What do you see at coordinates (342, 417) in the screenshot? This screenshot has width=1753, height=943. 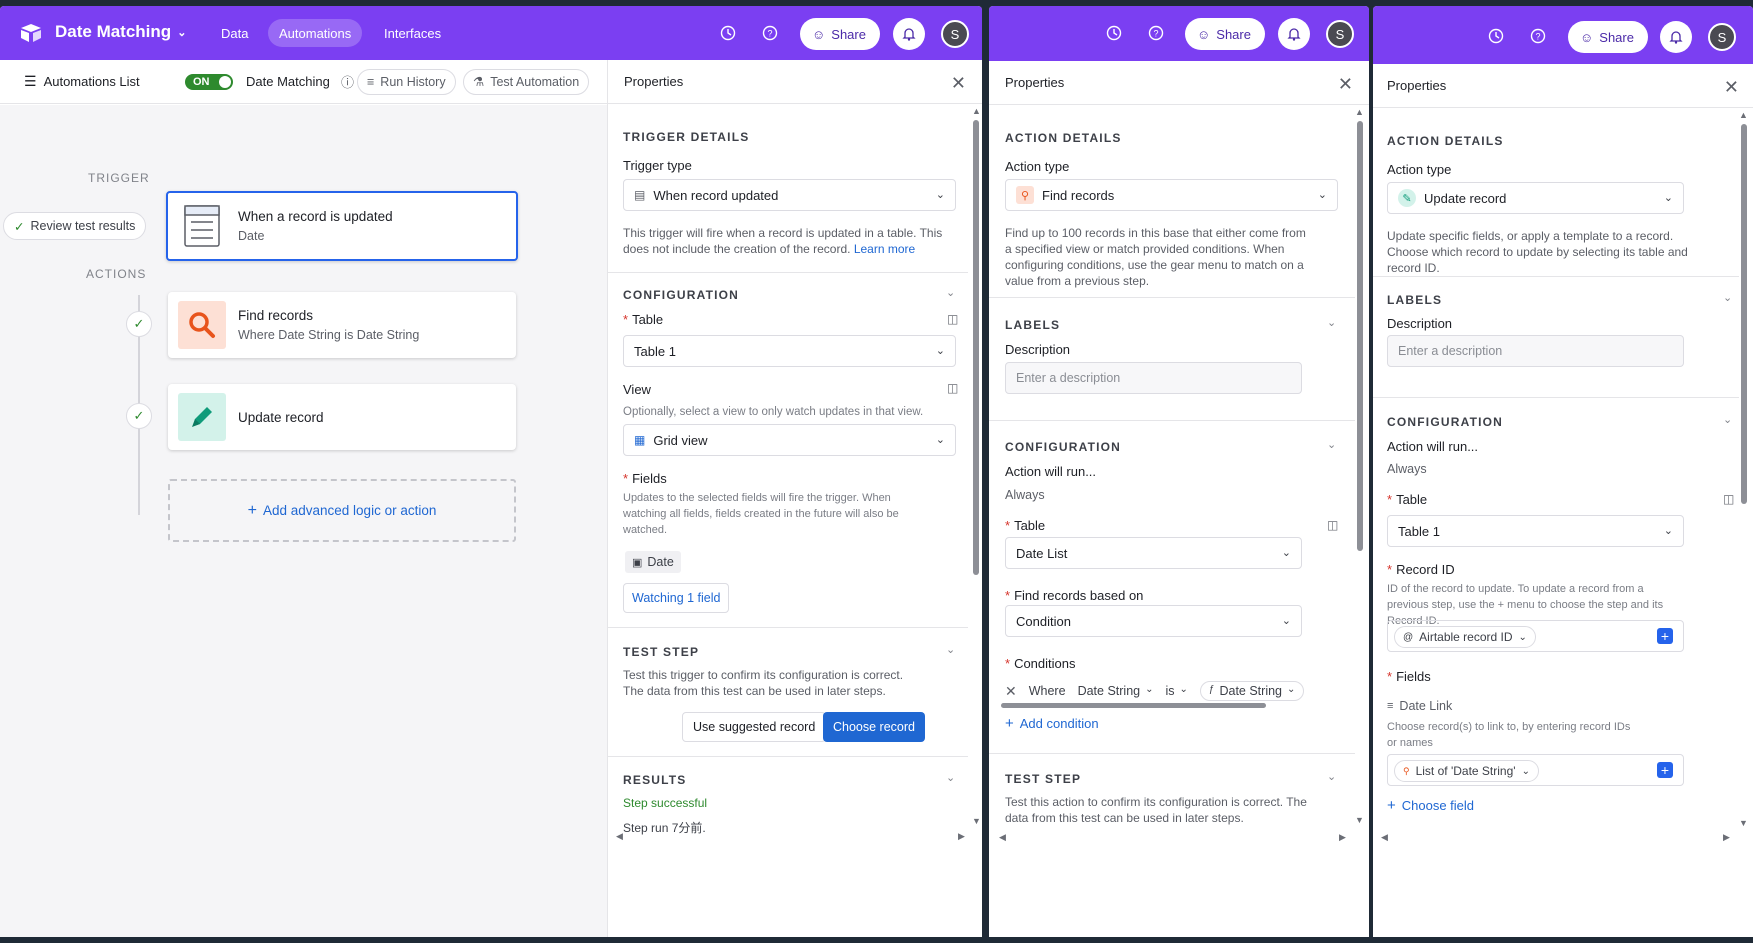 I see `update-record-card: Update record` at bounding box center [342, 417].